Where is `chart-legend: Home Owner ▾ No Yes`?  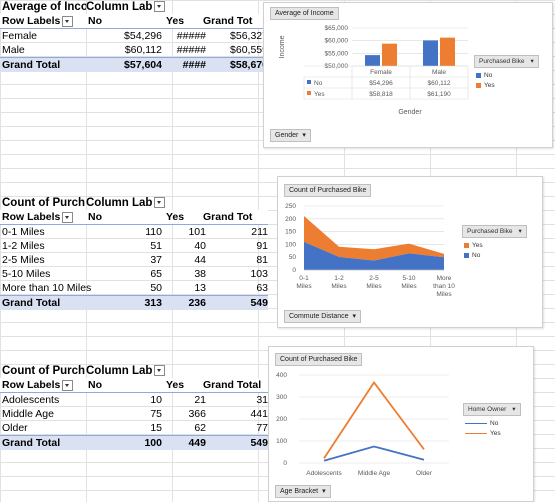 chart-legend: Home Owner ▾ No Yes is located at coordinates (492, 421).